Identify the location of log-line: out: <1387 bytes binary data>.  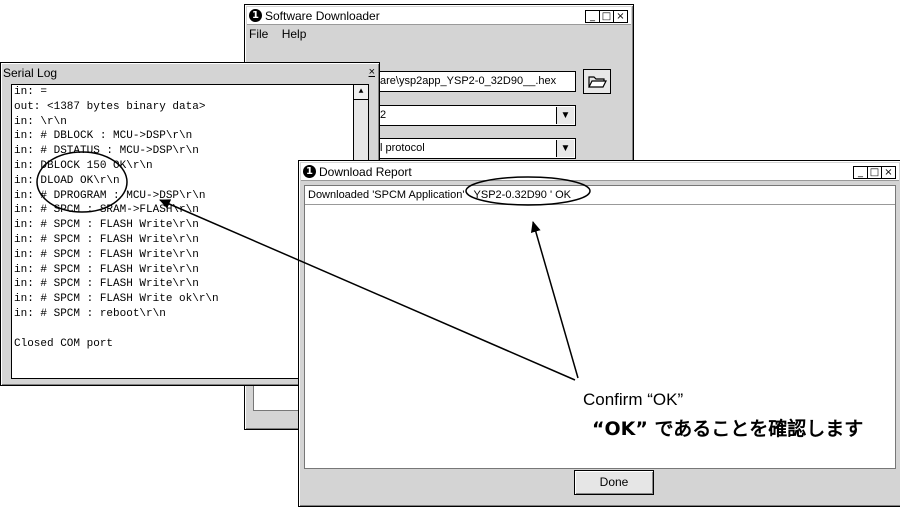
(110, 106).